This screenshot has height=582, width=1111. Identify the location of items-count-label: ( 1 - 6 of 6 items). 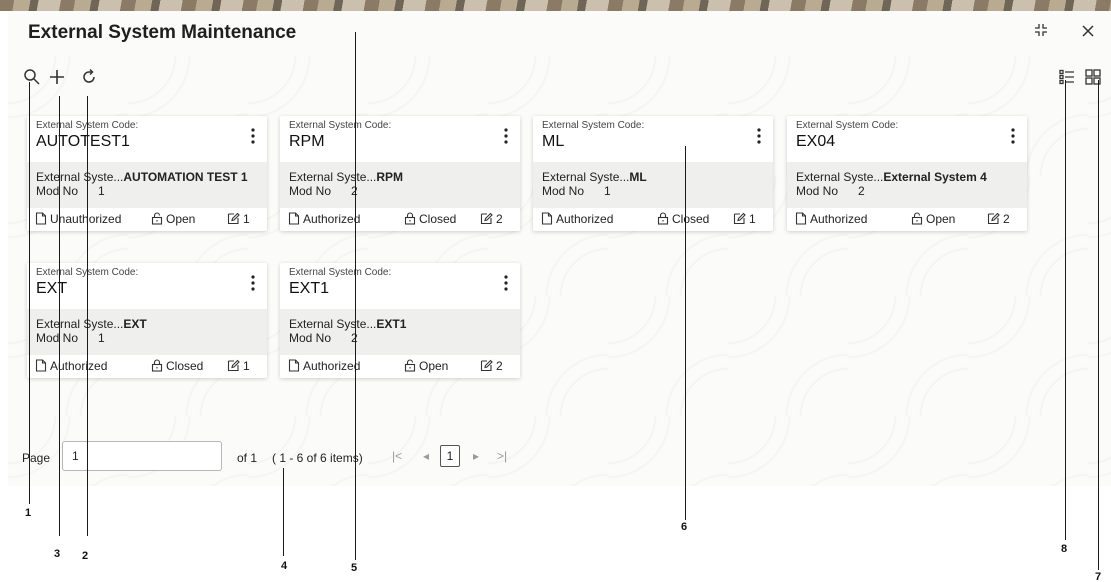
(317, 458).